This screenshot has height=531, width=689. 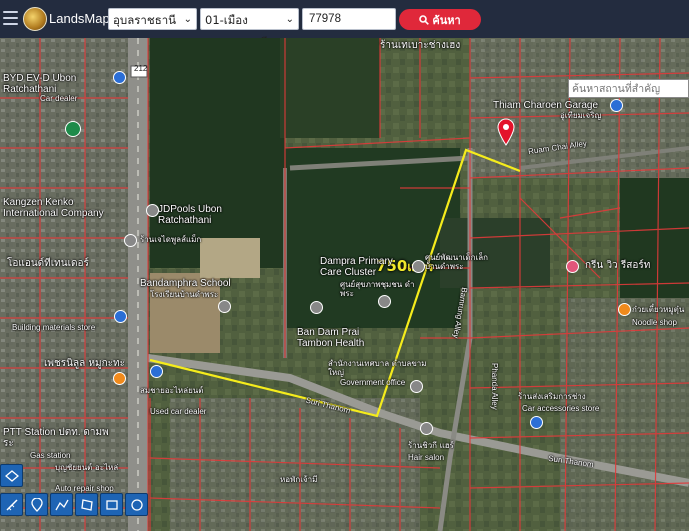 What do you see at coordinates (141, 68) in the screenshot?
I see `road-number-label: 212` at bounding box center [141, 68].